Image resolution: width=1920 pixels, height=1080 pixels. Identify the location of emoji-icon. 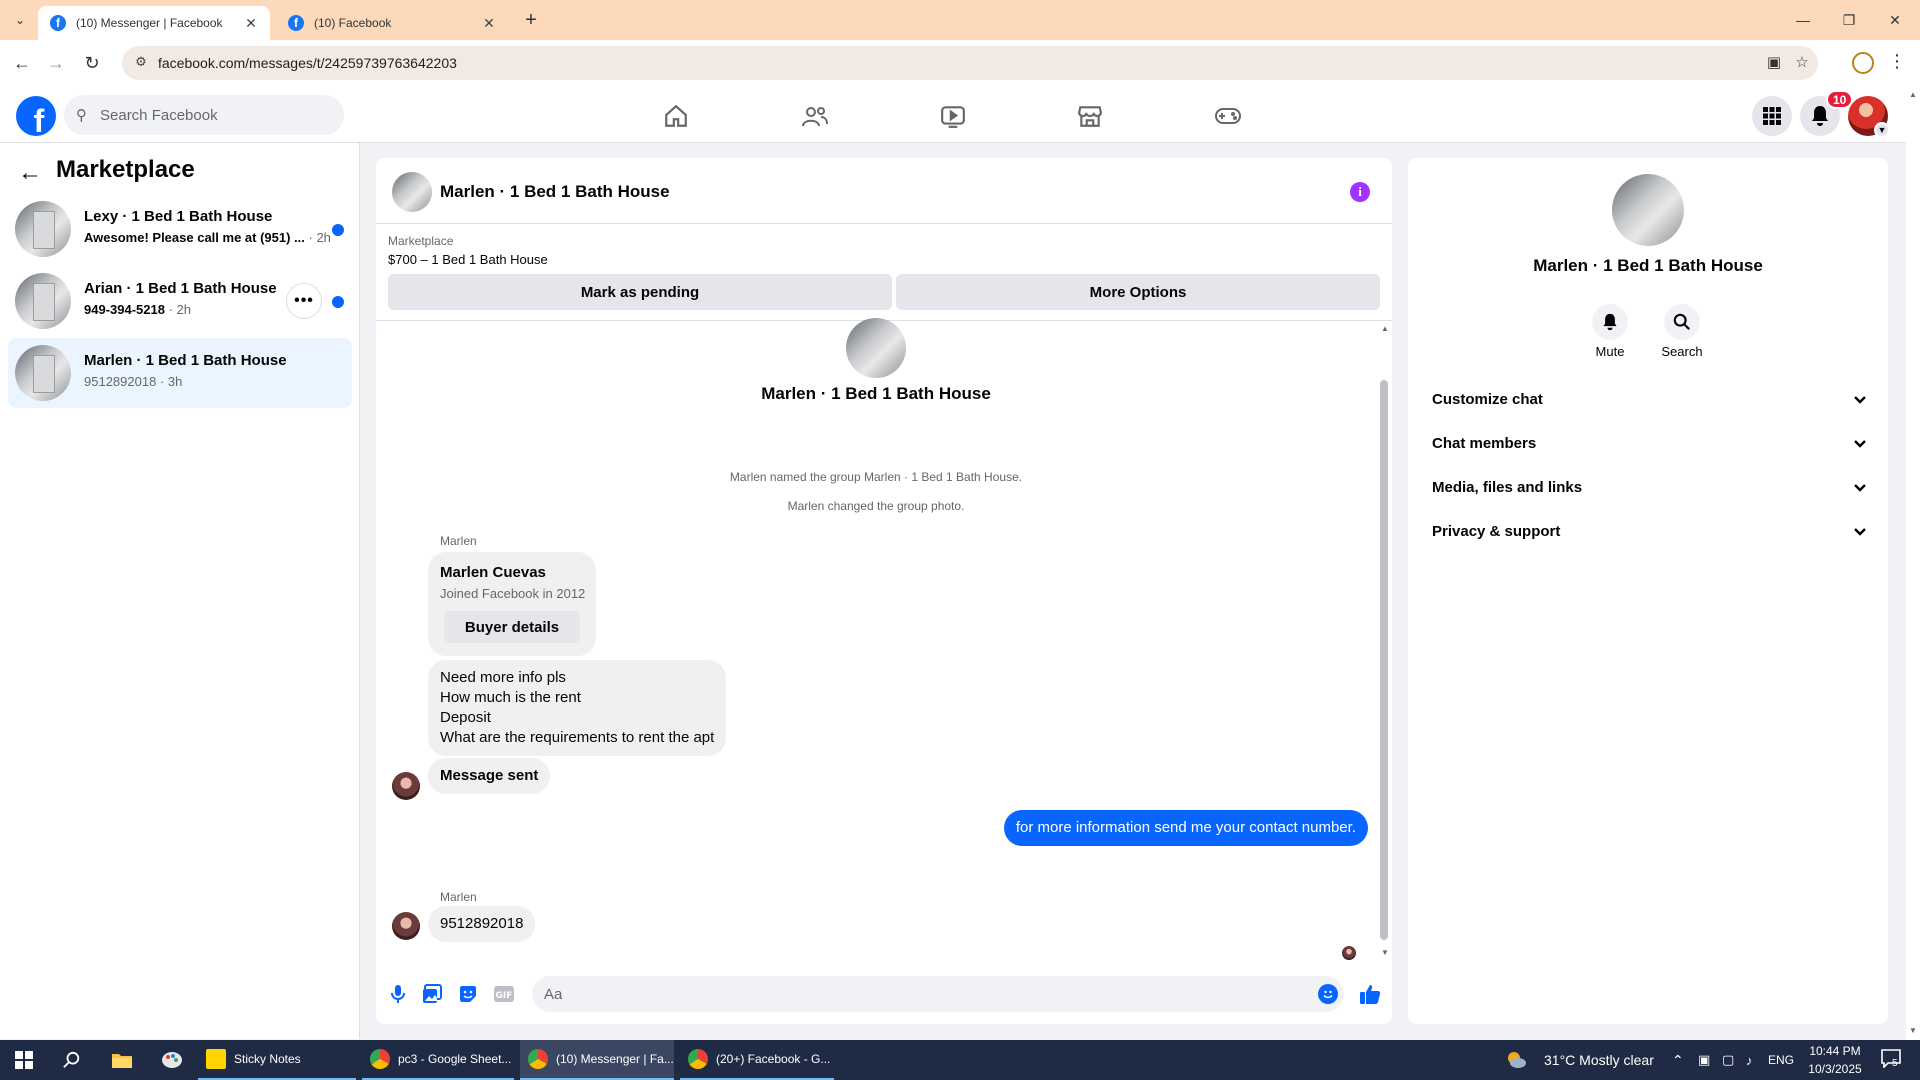
(1328, 994).